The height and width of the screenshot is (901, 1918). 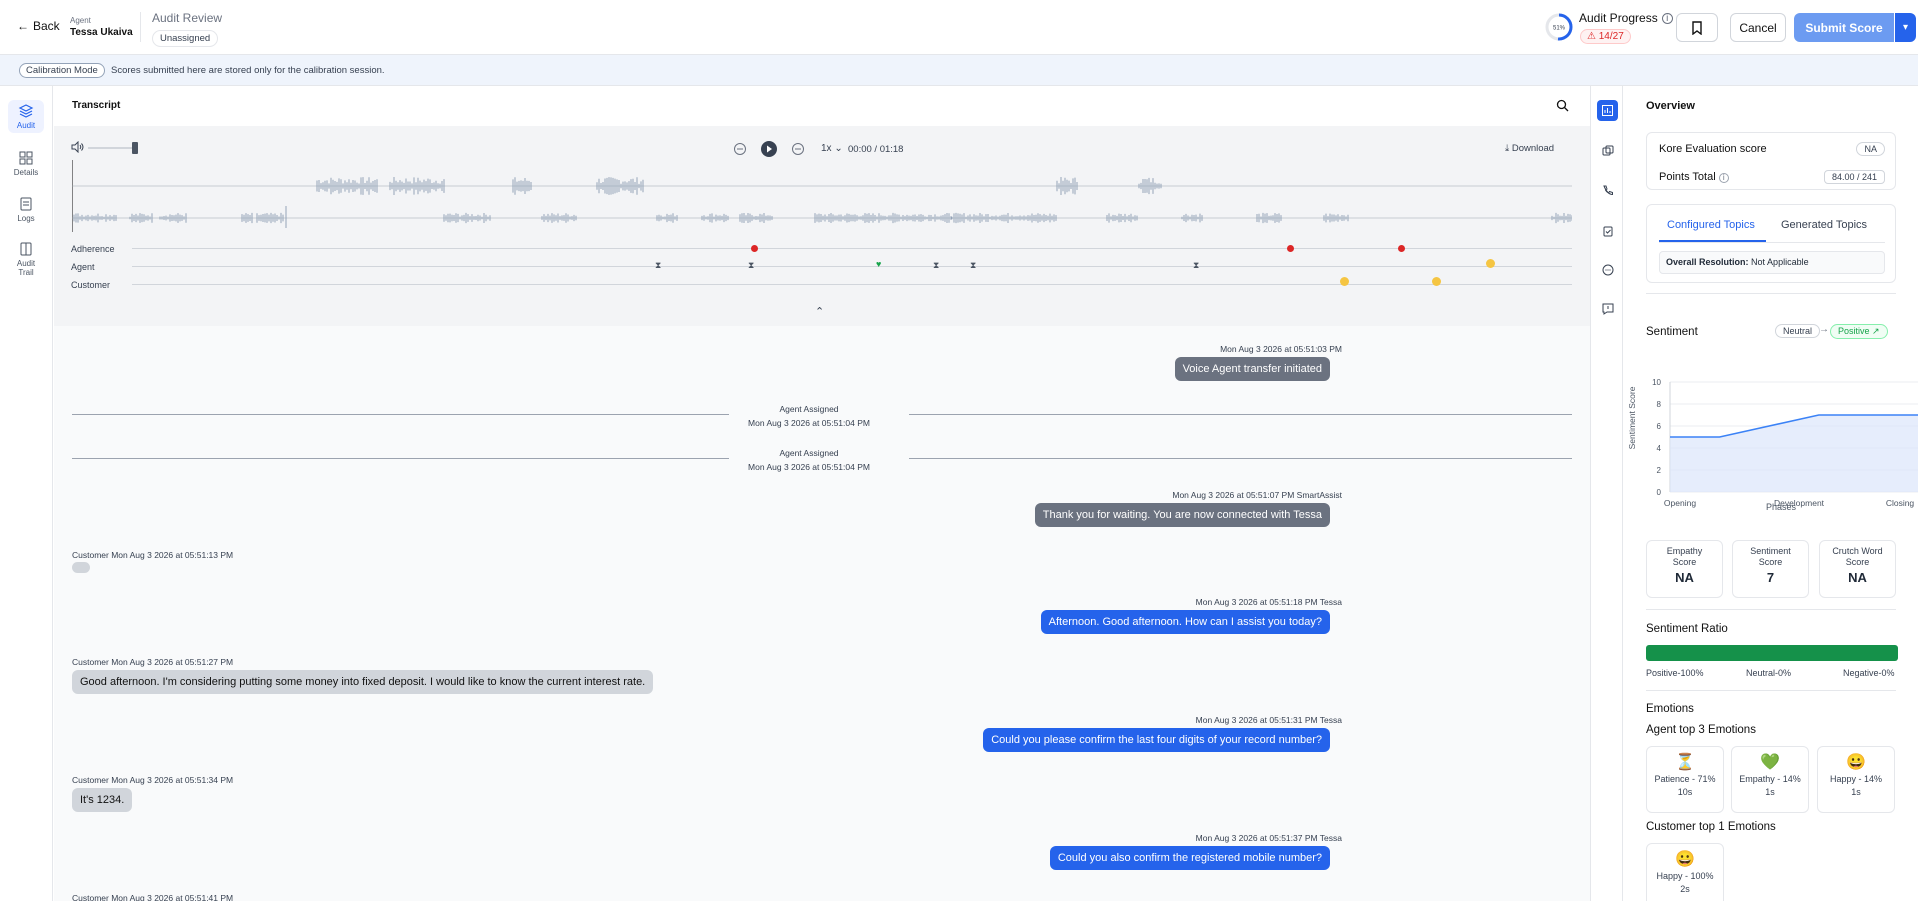 I want to click on cancel-button: Cancel, so click(x=1758, y=27).